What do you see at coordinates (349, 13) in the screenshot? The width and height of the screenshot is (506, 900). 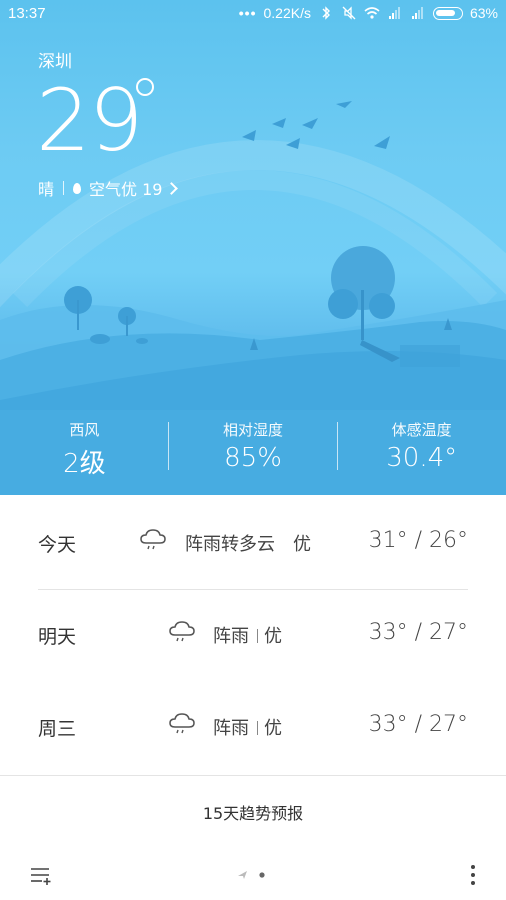 I see `mute-icon` at bounding box center [349, 13].